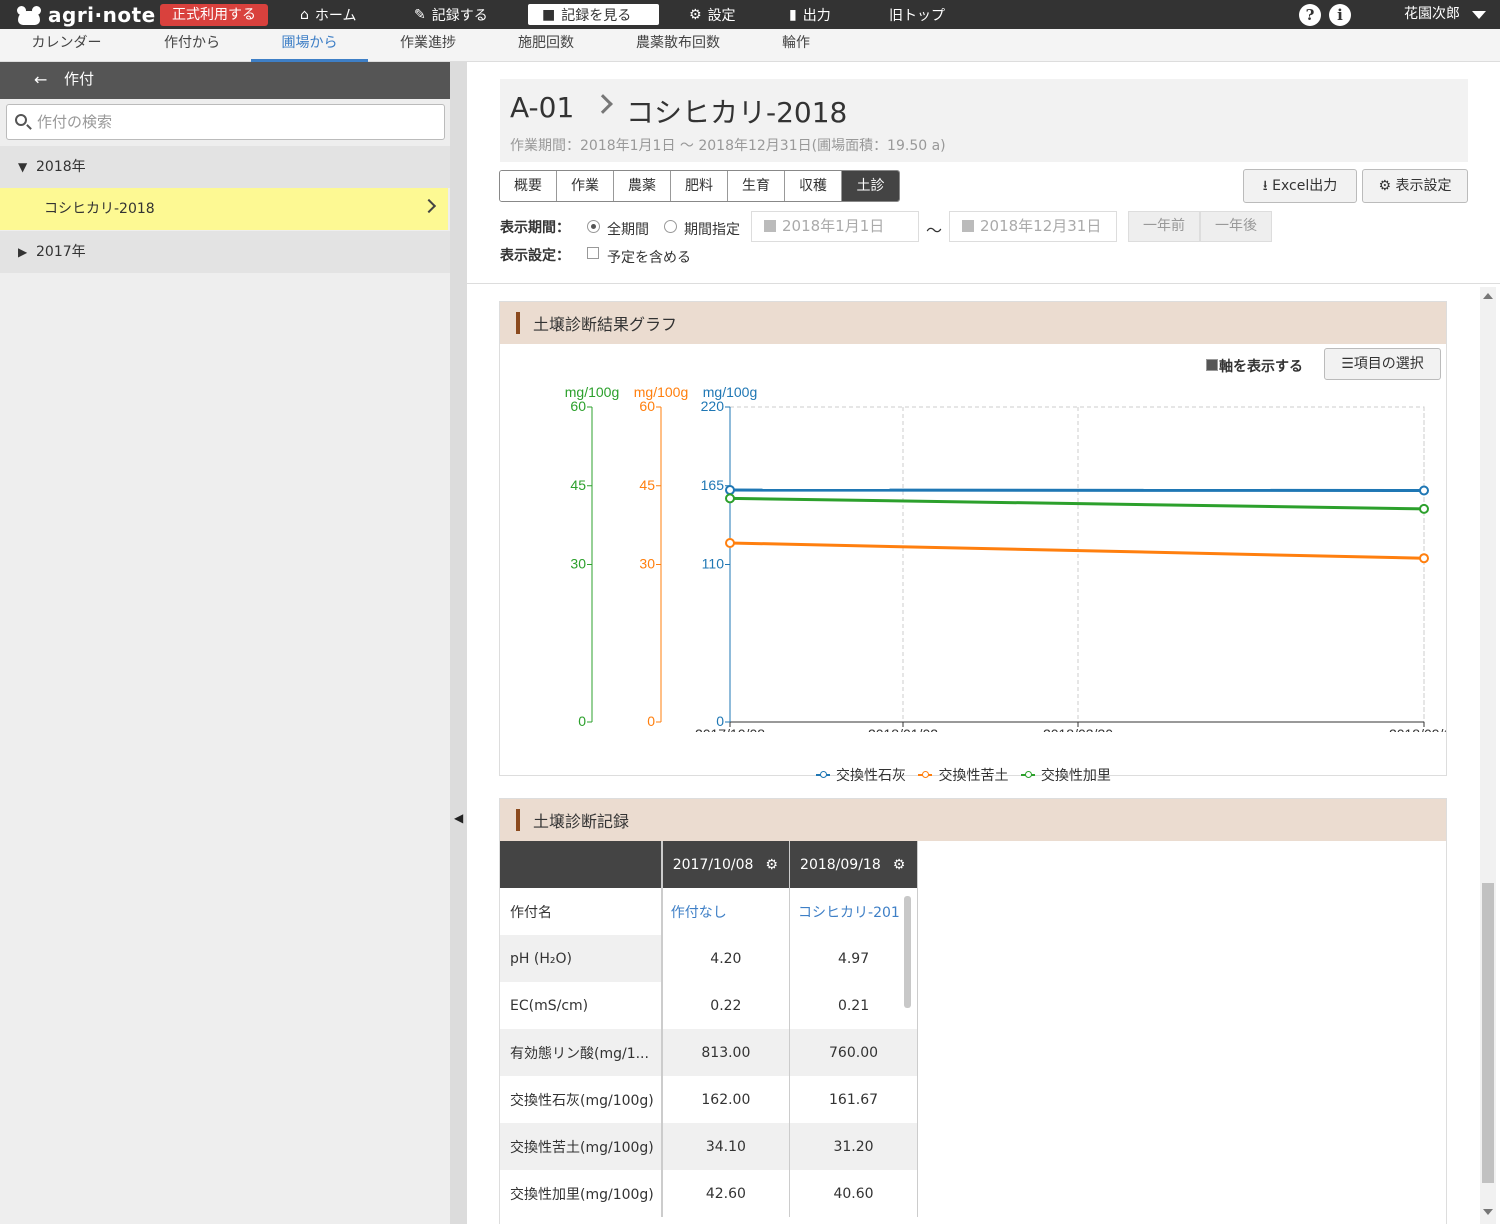 This screenshot has width=1500, height=1224. I want to click on tab-soil-diagnosis: 土診, so click(870, 186).